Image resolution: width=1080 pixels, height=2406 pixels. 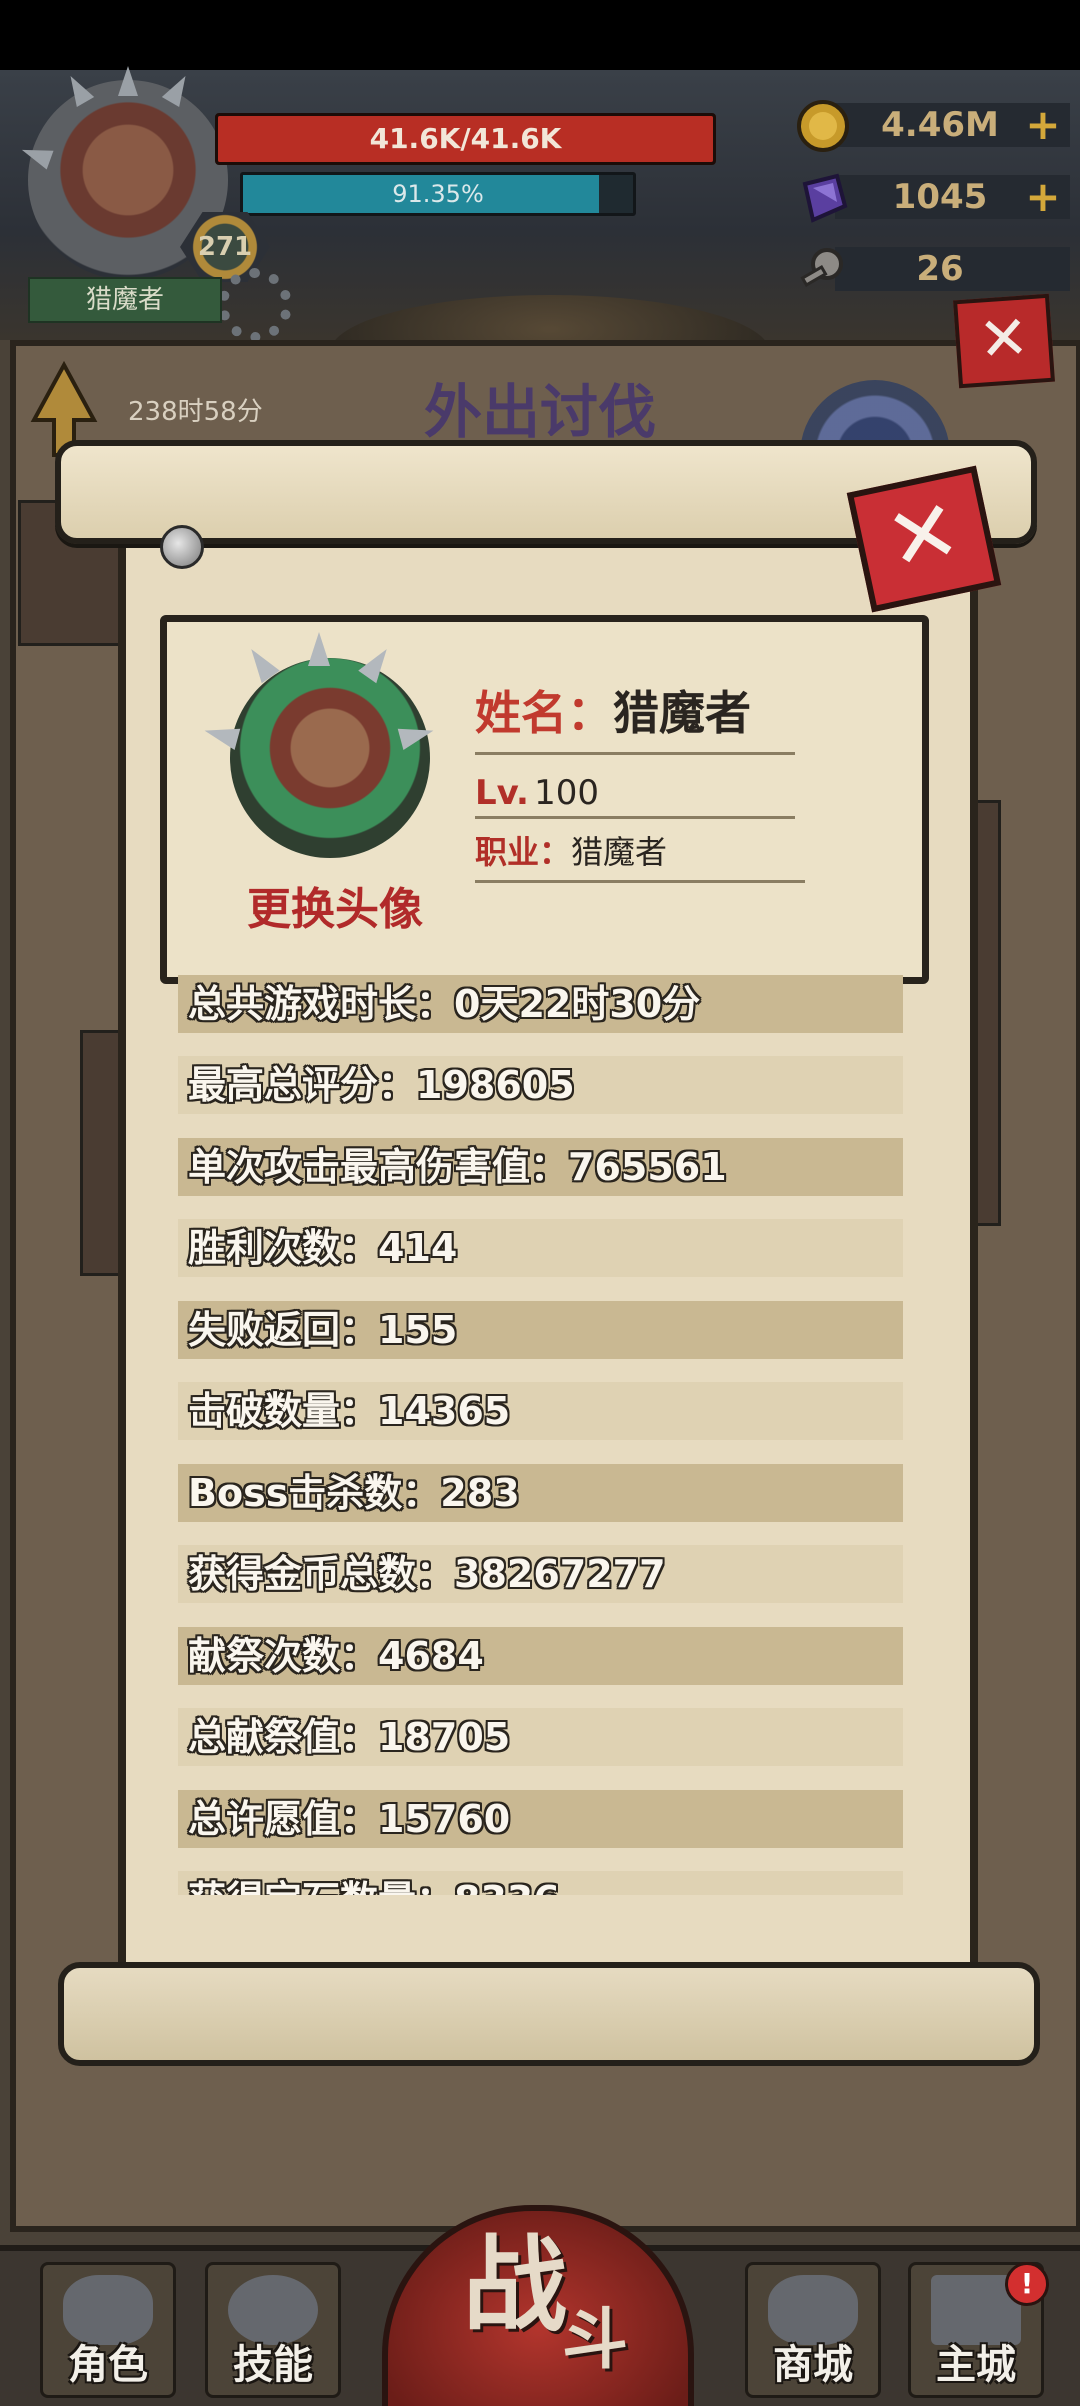 What do you see at coordinates (195, 412) in the screenshot?
I see `expedition-timer: 238时58分` at bounding box center [195, 412].